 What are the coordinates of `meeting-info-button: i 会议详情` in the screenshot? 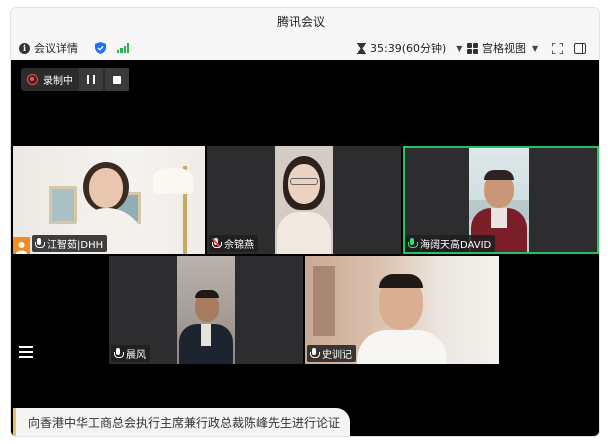 It's located at (48, 48).